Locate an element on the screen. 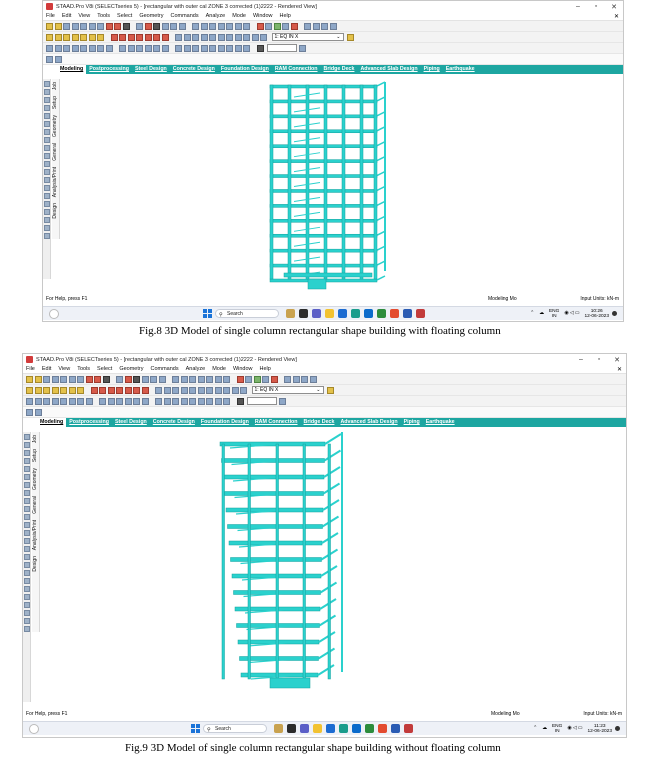 This screenshot has height=763, width=667. tab-piping: Piping is located at coordinates (432, 69).